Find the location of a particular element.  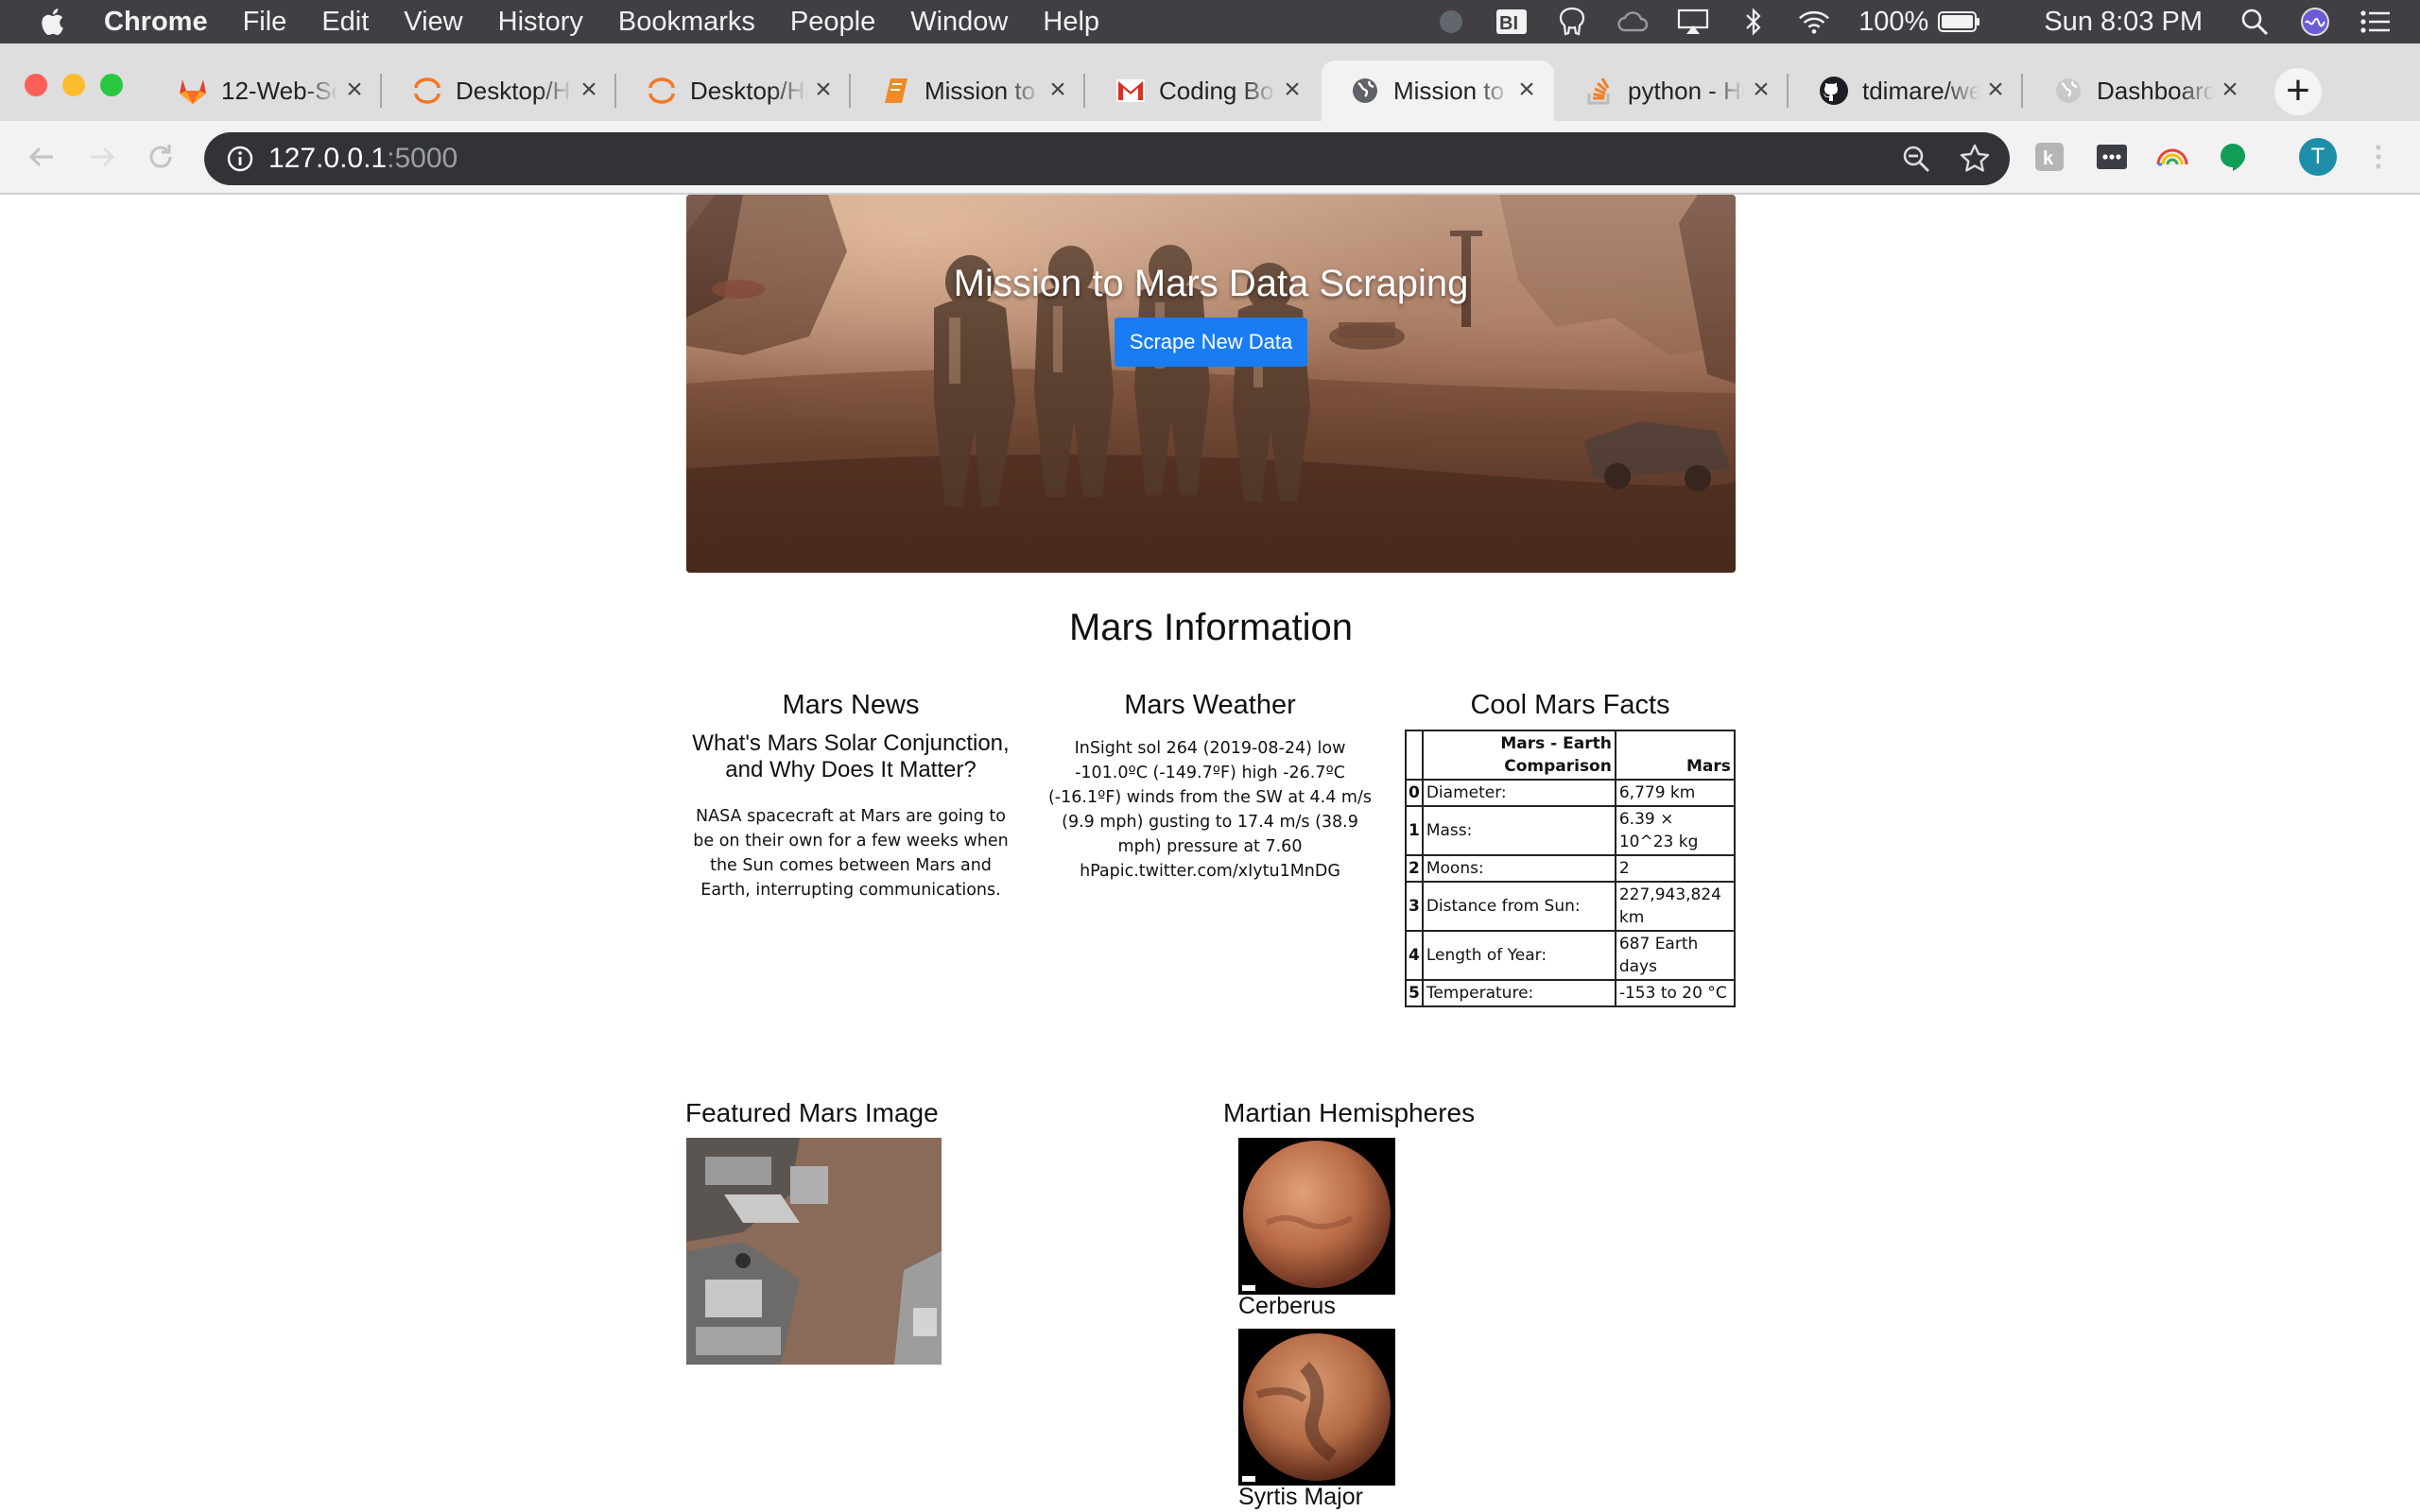

tab-github: tdimare/web-scraping × is located at coordinates (1907, 90).